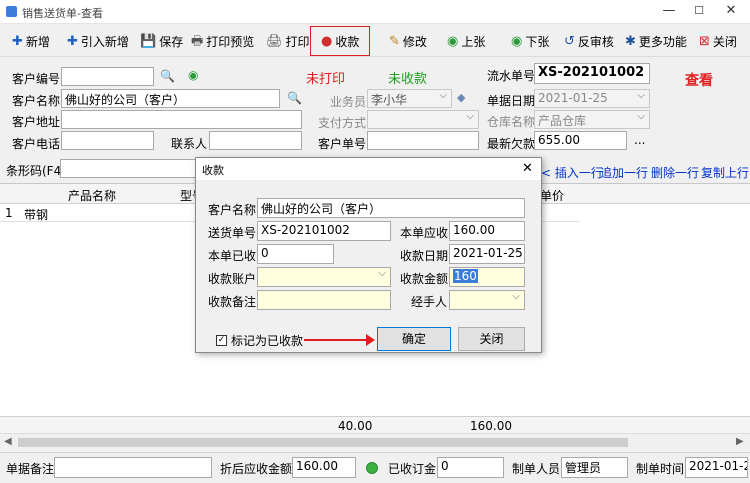 This screenshot has width=750, height=483. What do you see at coordinates (466, 41) in the screenshot?
I see `previous-button: ◉ 上张` at bounding box center [466, 41].